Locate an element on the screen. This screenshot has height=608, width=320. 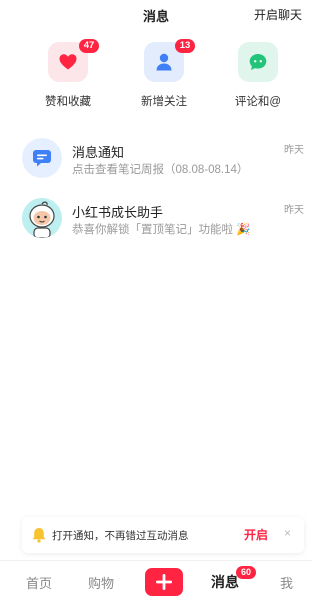
plus-icon is located at coordinates (164, 582).